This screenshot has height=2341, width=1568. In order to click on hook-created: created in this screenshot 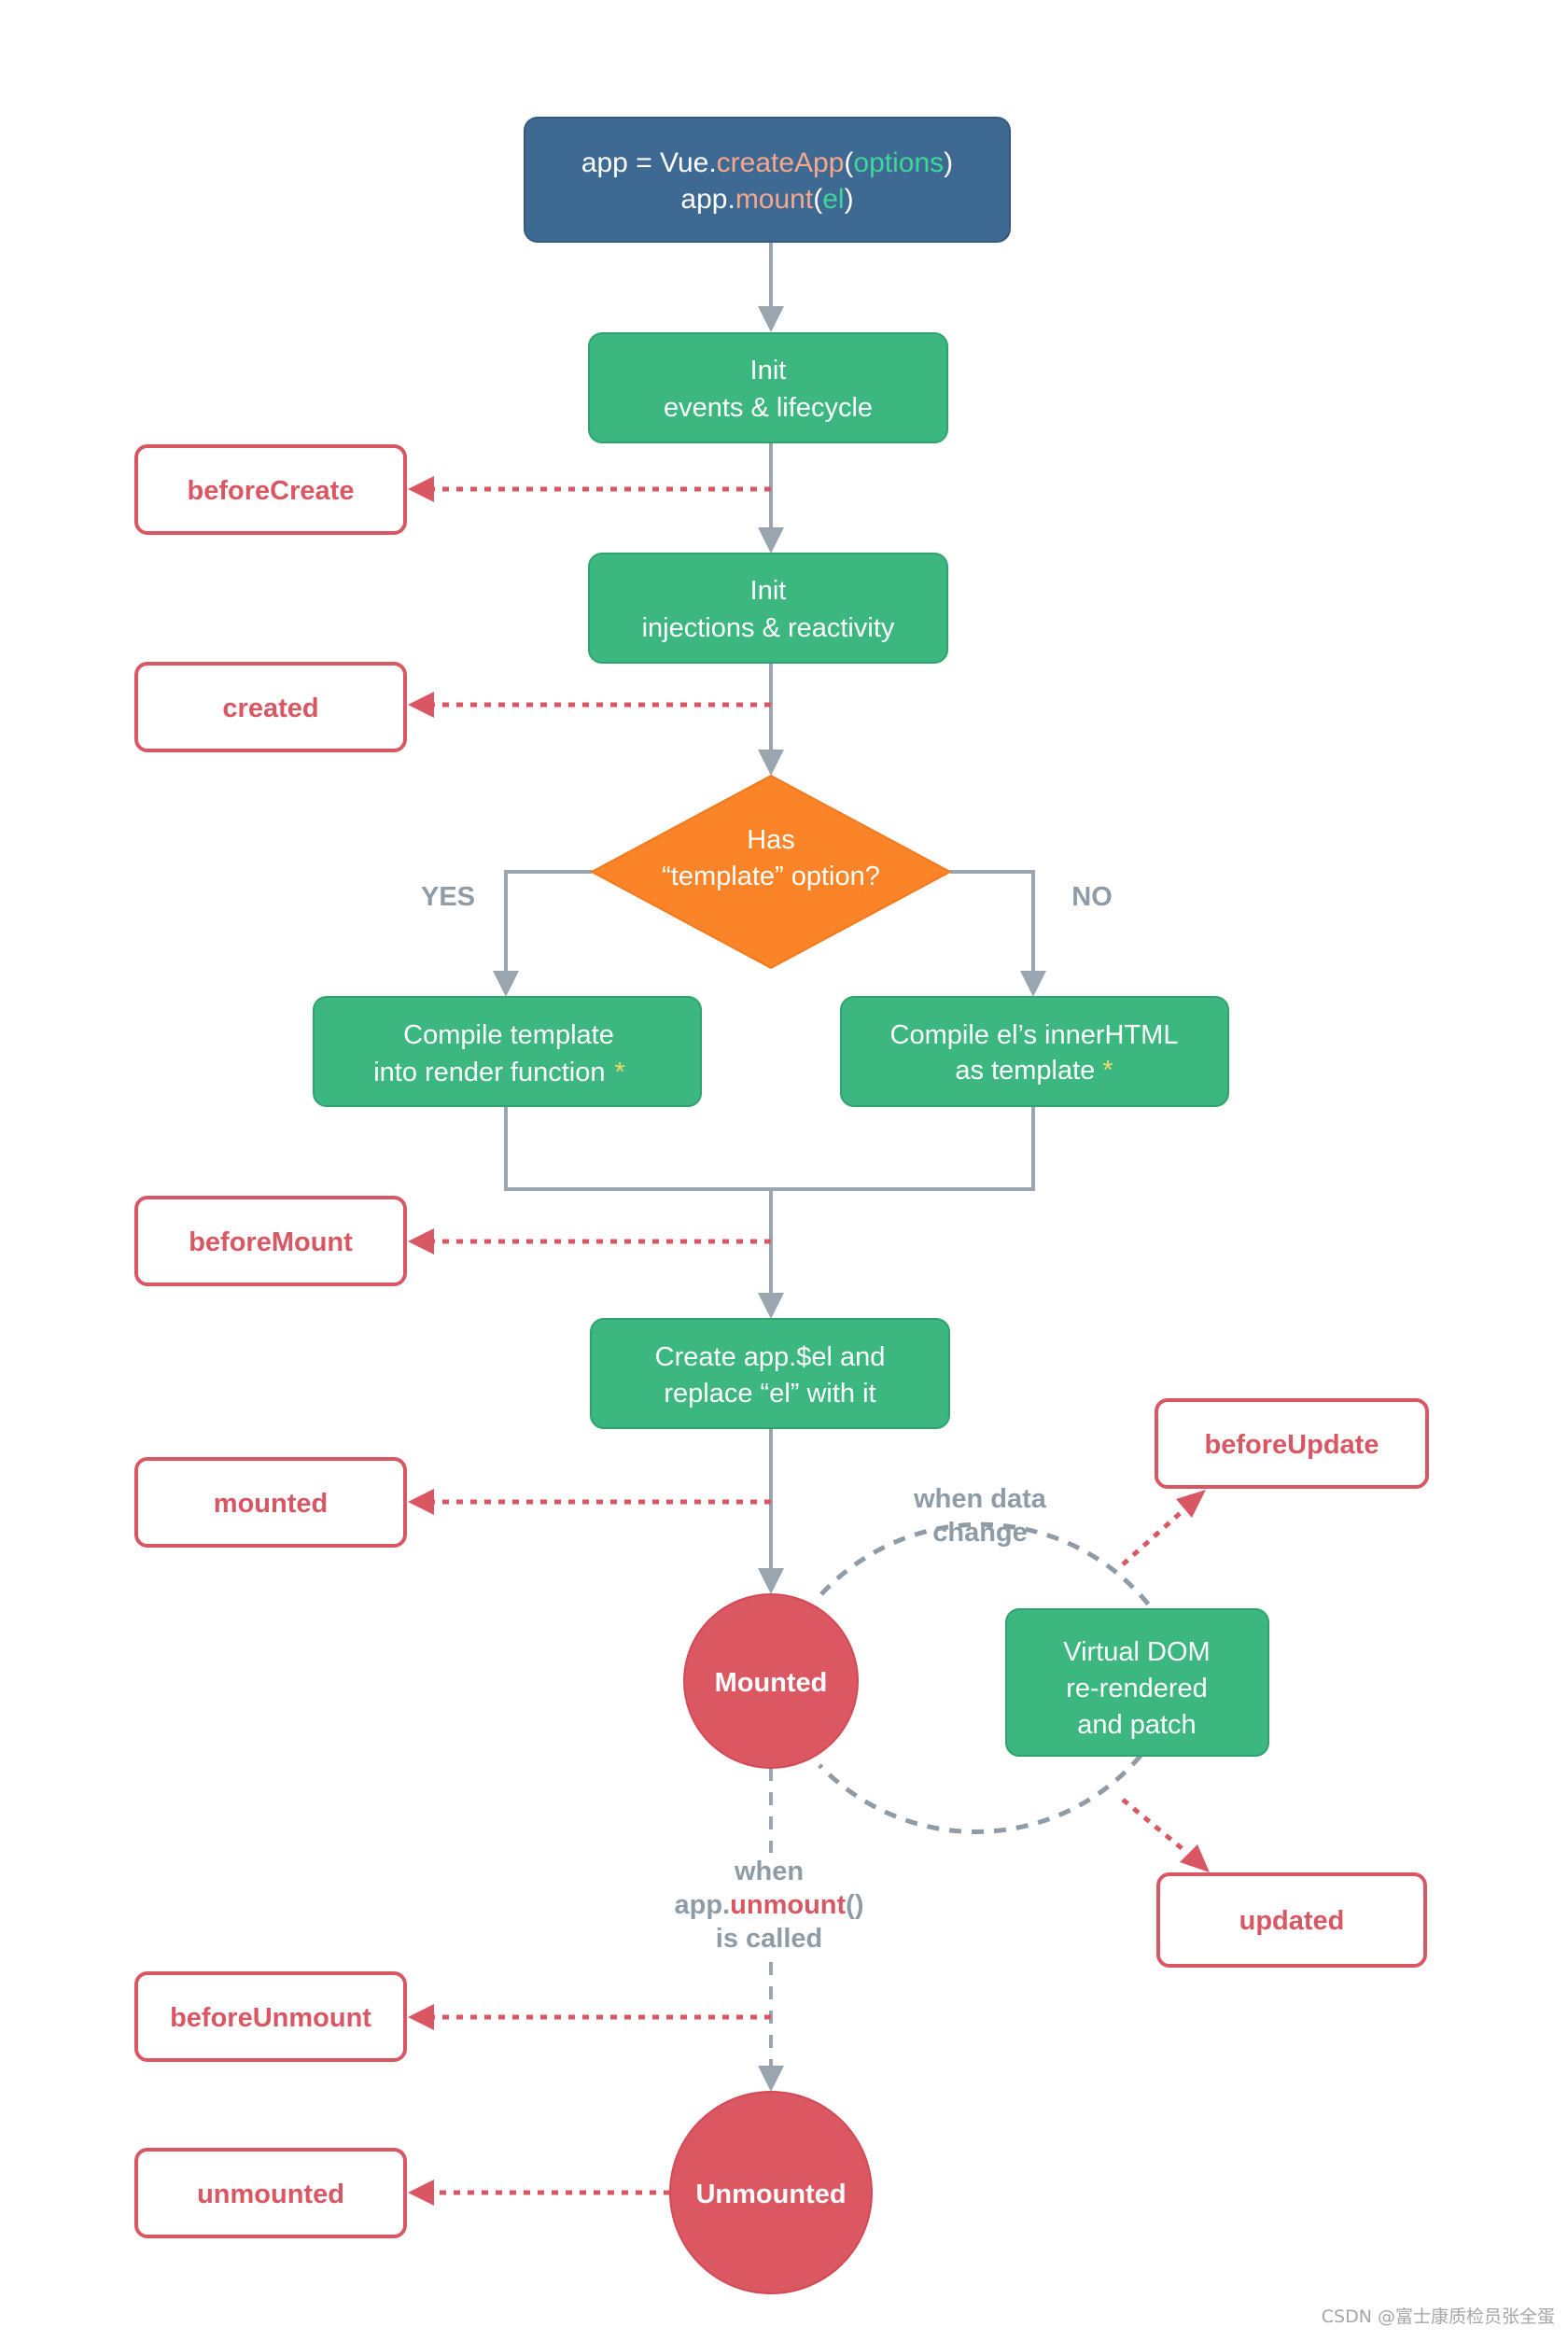, I will do `click(270, 707)`.